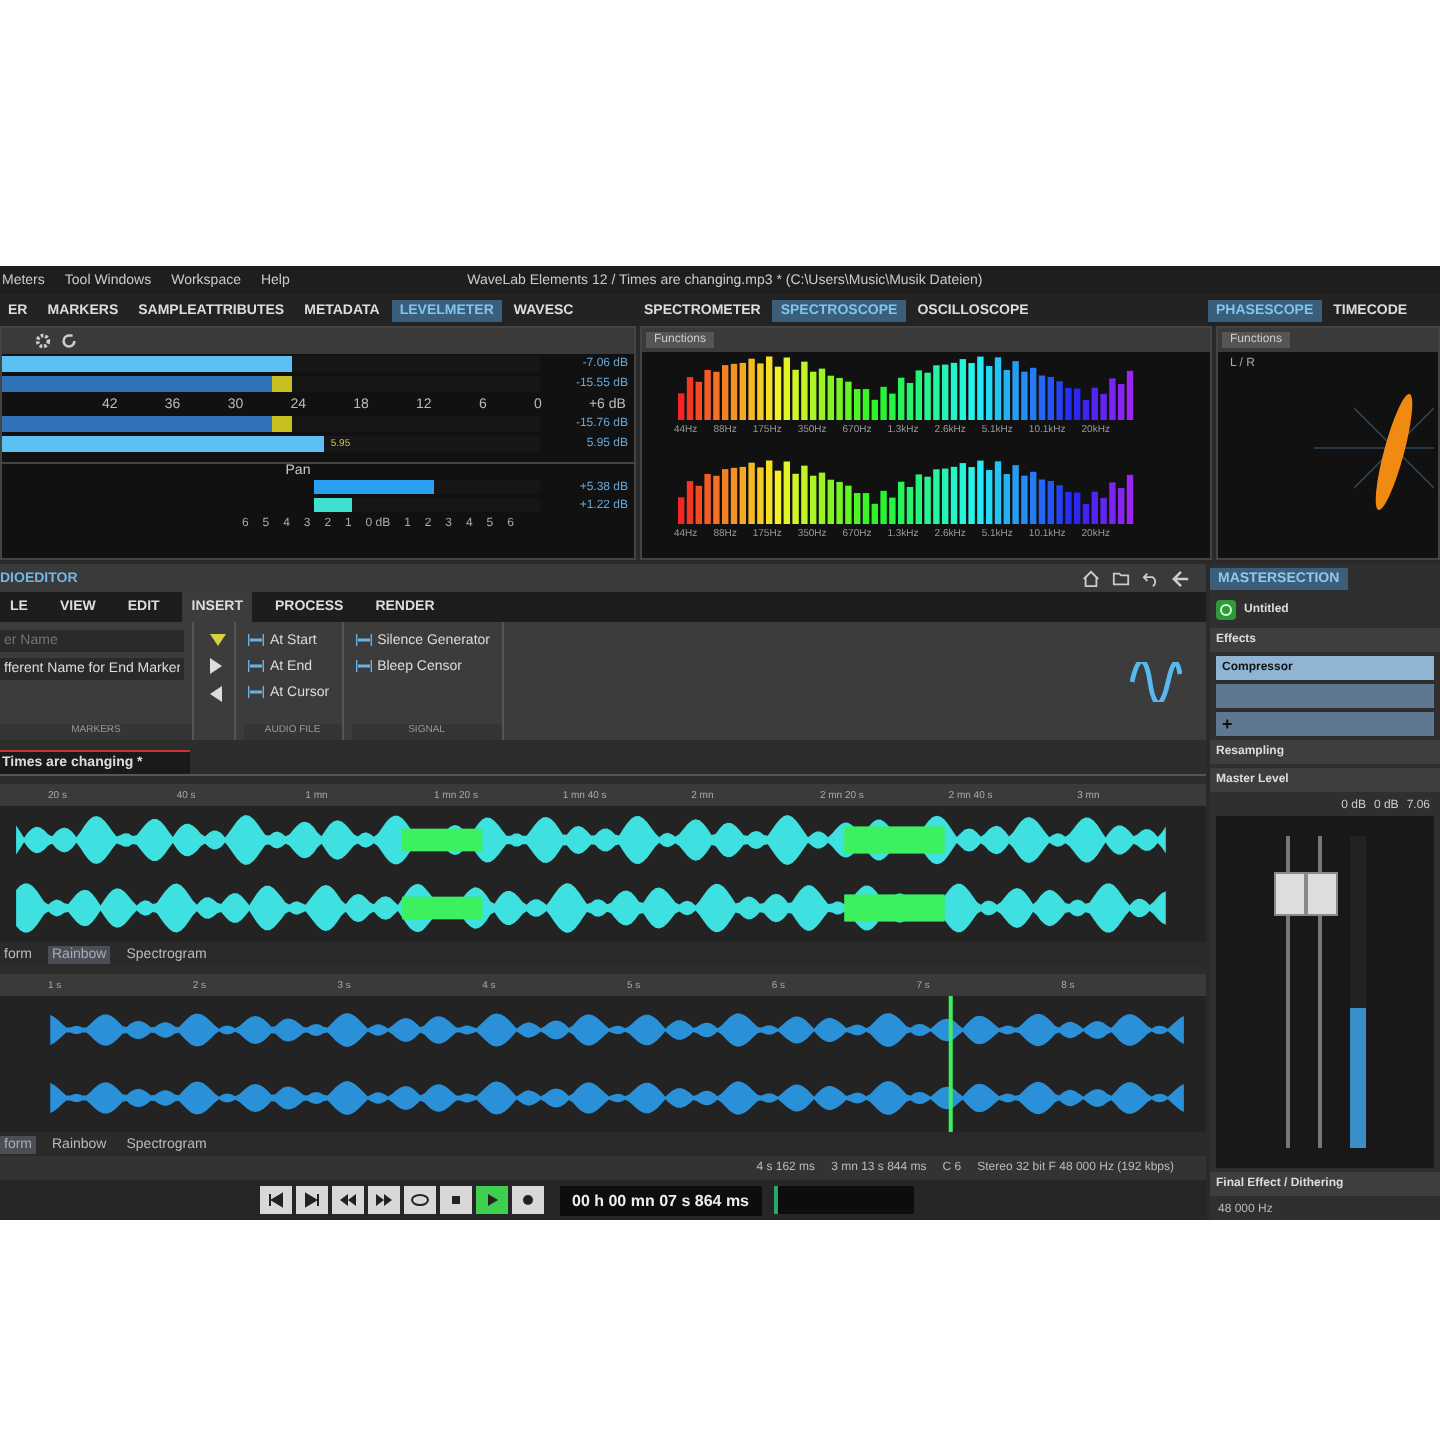 The width and height of the screenshot is (1440, 1440). What do you see at coordinates (1376, 452) in the screenshot?
I see `phase-plot-drawing` at bounding box center [1376, 452].